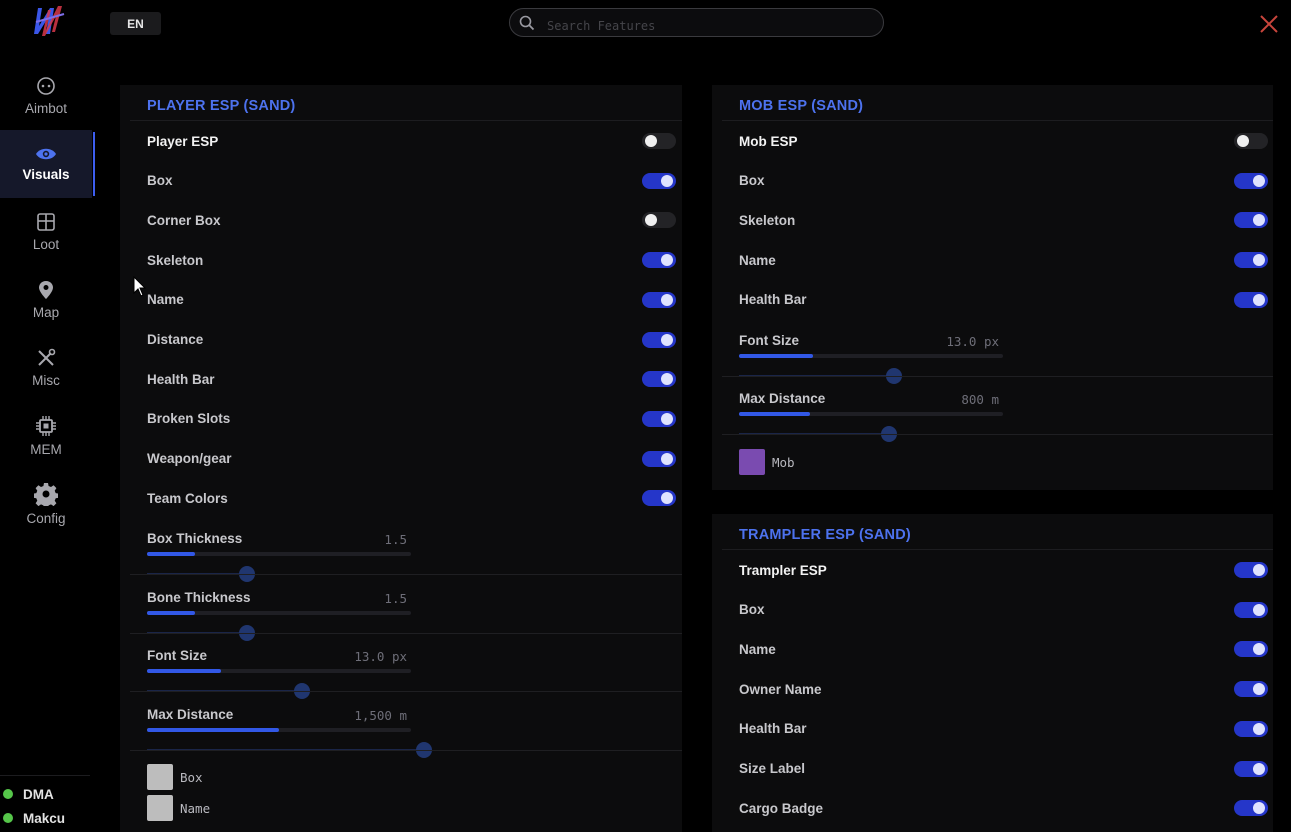 The width and height of the screenshot is (1291, 832). What do you see at coordinates (38, 794) in the screenshot?
I see `status-label: DMA` at bounding box center [38, 794].